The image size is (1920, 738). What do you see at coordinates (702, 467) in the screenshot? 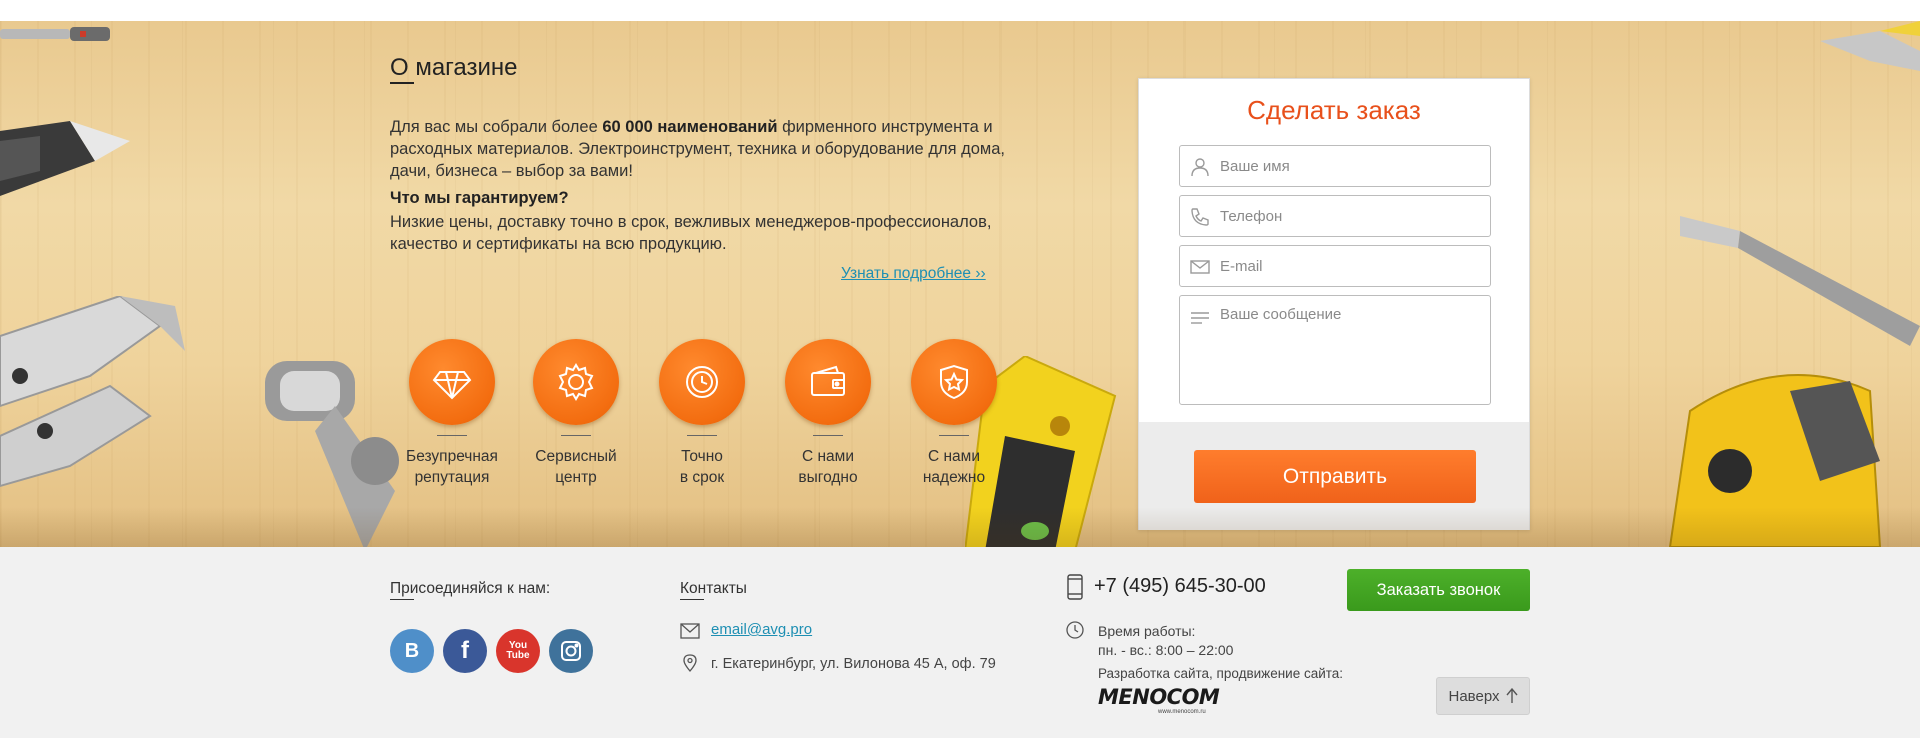
I see `feature-label: Точно в срок` at bounding box center [702, 467].